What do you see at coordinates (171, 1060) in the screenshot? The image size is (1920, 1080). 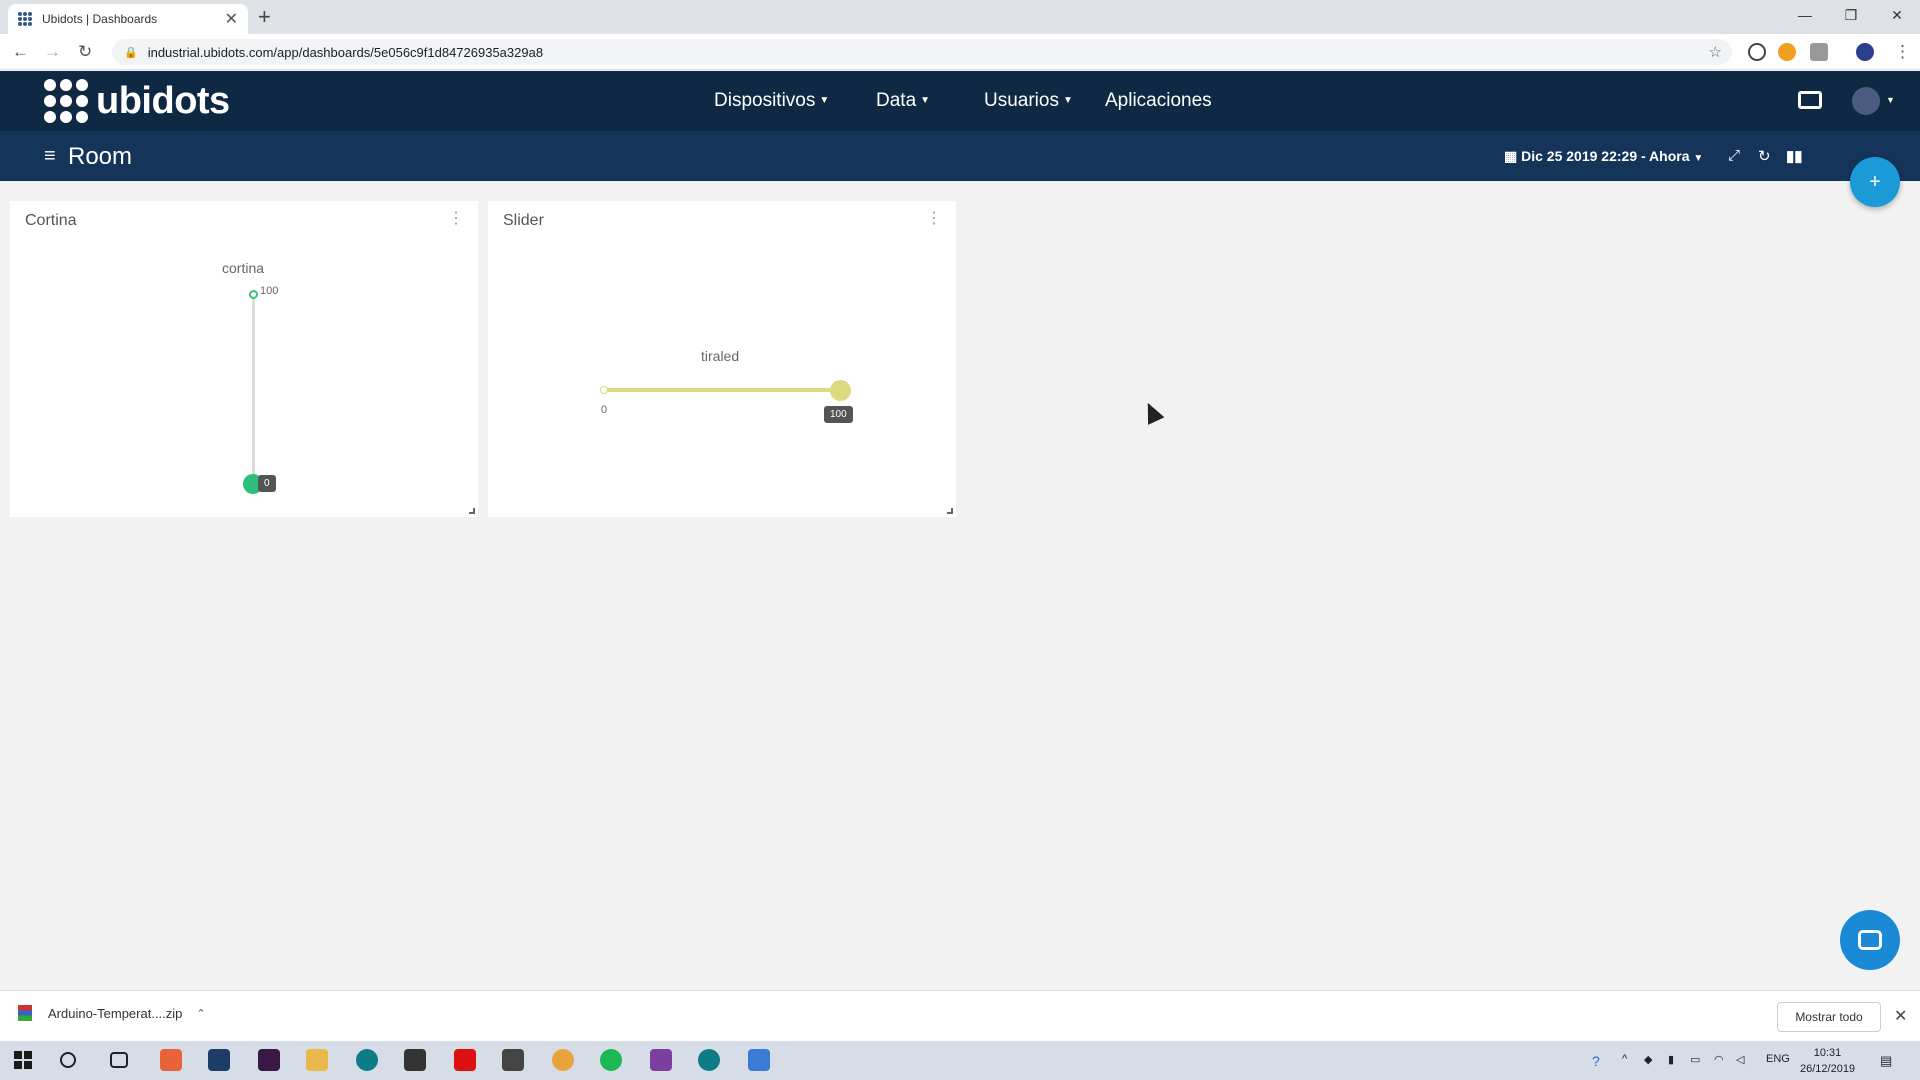 I see `app-icon-c` at bounding box center [171, 1060].